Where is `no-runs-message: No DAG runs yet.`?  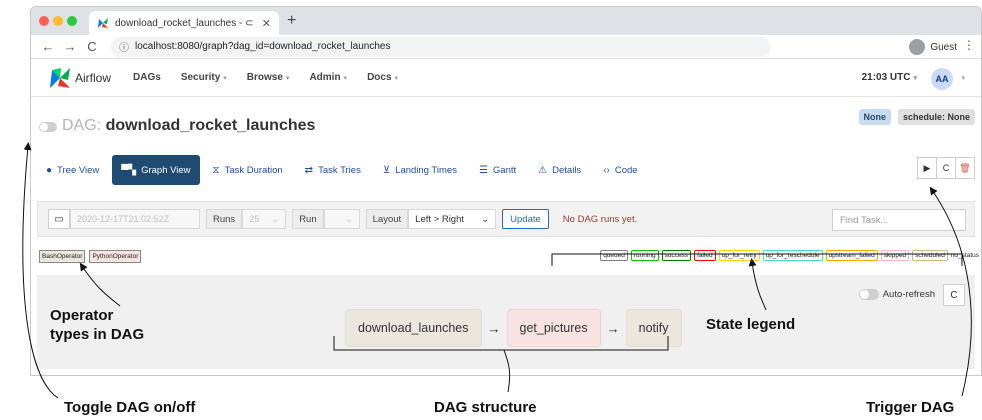
no-runs-message: No DAG runs yet. is located at coordinates (600, 219).